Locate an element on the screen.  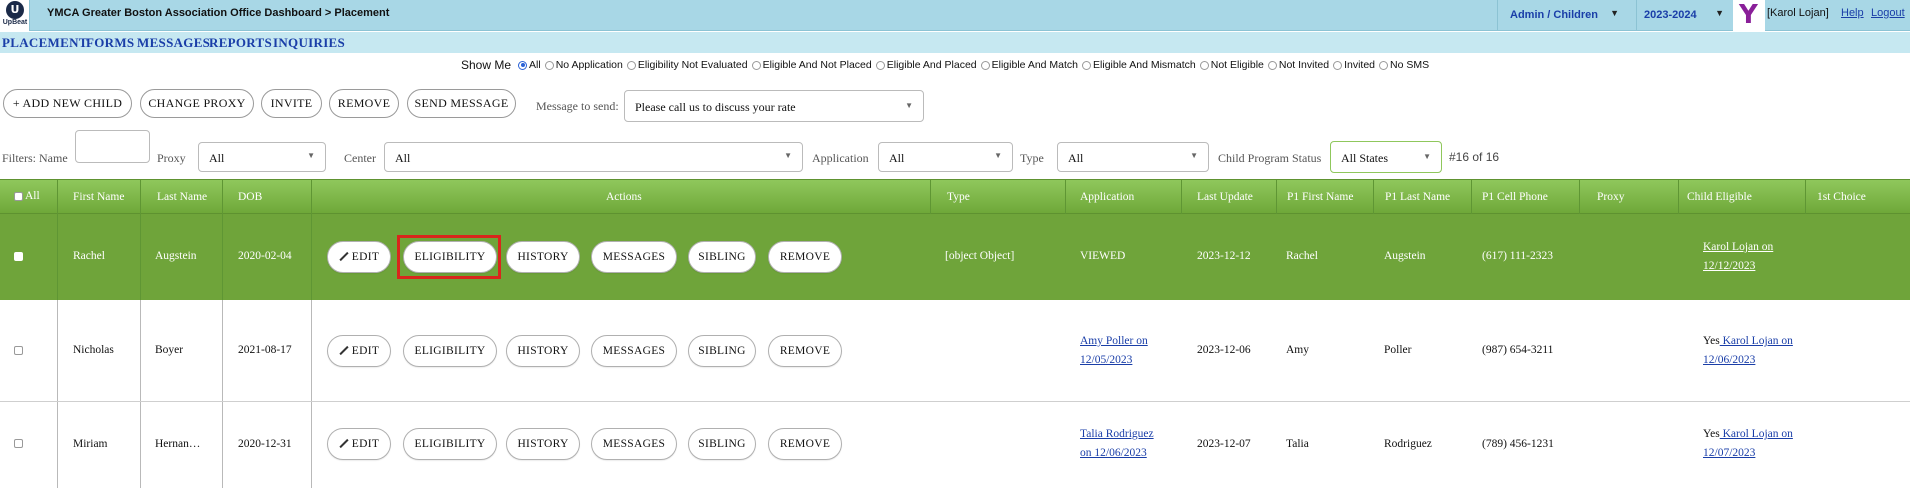
cell-p1-first-name: Amy is located at coordinates (1297, 350).